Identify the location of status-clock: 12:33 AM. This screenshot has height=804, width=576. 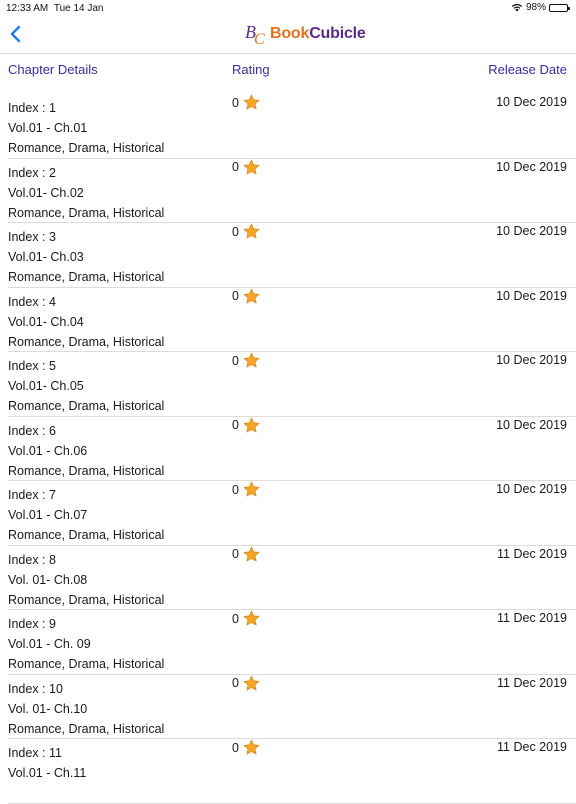
(27, 8).